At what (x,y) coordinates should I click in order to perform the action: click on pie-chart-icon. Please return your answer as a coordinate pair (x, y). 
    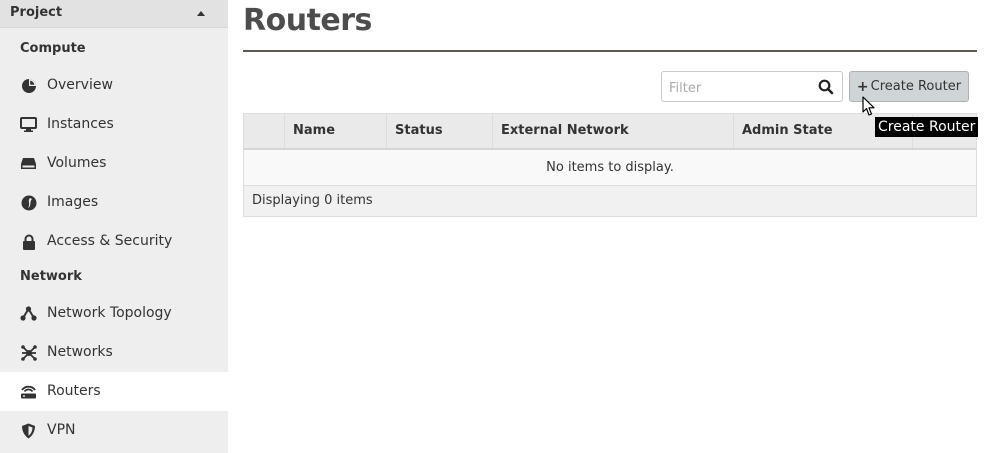
    Looking at the image, I should click on (28, 85).